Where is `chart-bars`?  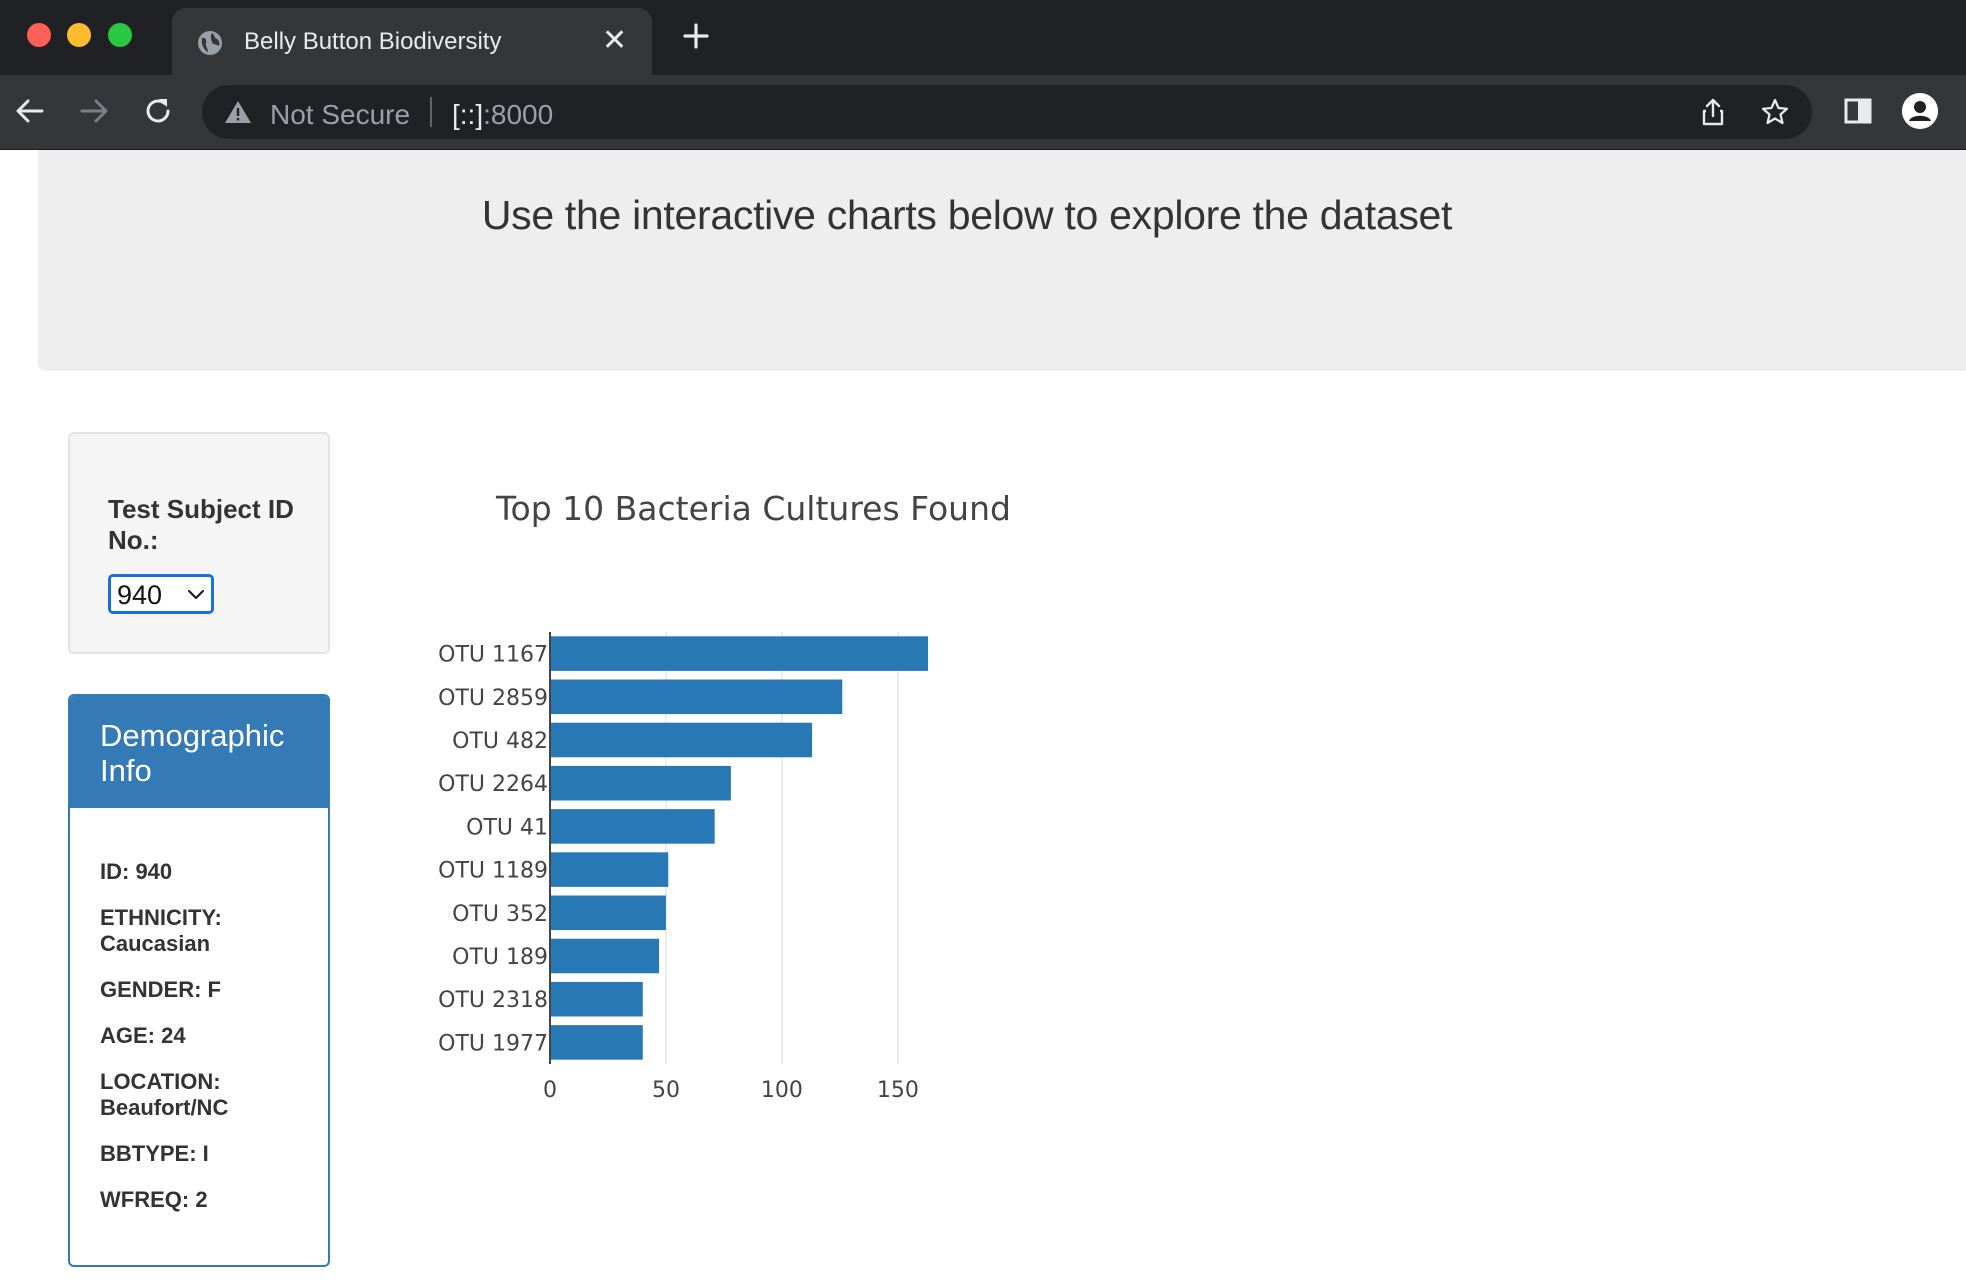
chart-bars is located at coordinates (739, 848).